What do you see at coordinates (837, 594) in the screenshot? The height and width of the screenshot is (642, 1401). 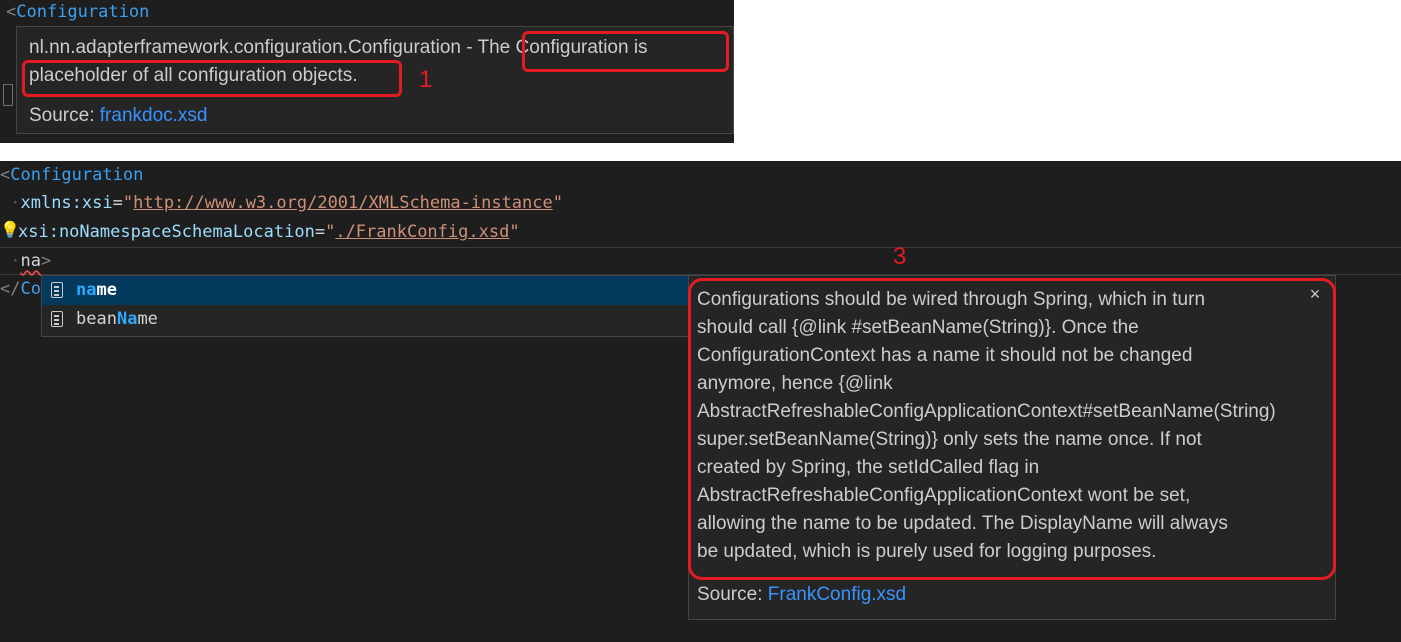 I see `details-source-link: FrankConfig.xsd` at bounding box center [837, 594].